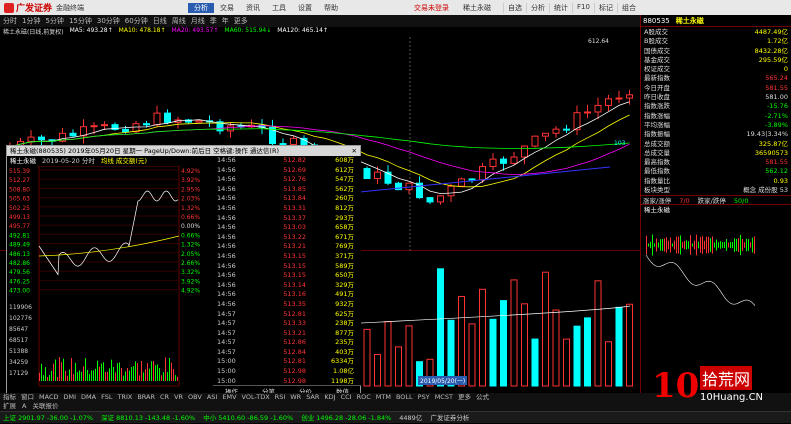  Describe the element at coordinates (444, 397) in the screenshot. I see `indicator-tab: MCST` at that location.